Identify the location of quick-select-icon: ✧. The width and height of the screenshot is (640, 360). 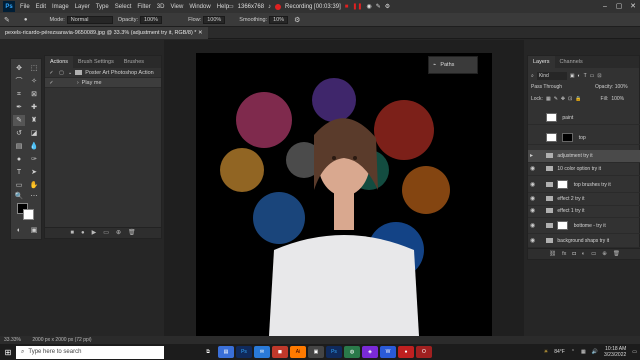
(34, 81).